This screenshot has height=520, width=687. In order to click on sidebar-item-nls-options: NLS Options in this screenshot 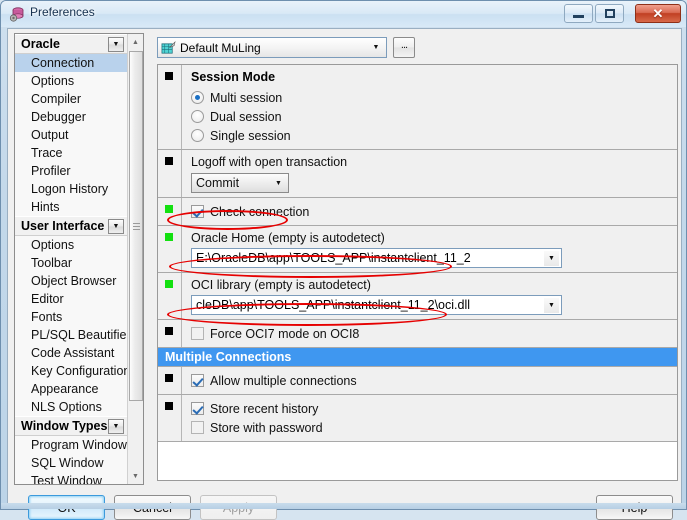, I will do `click(71, 407)`.